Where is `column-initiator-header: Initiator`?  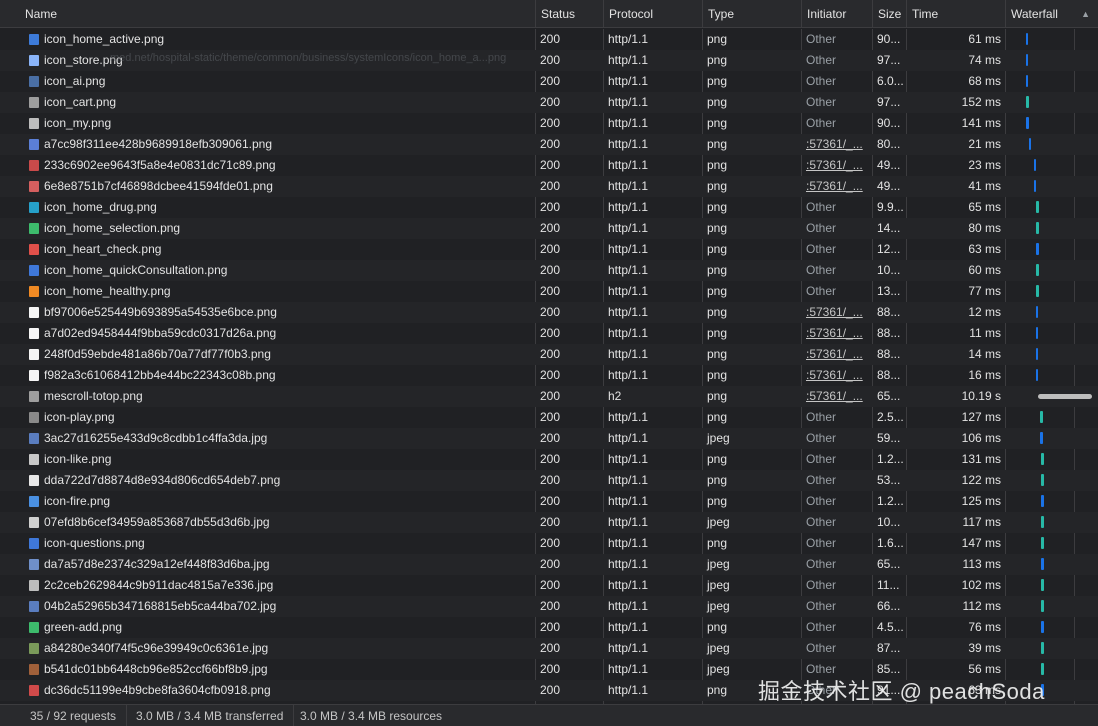
column-initiator-header: Initiator is located at coordinates (836, 14).